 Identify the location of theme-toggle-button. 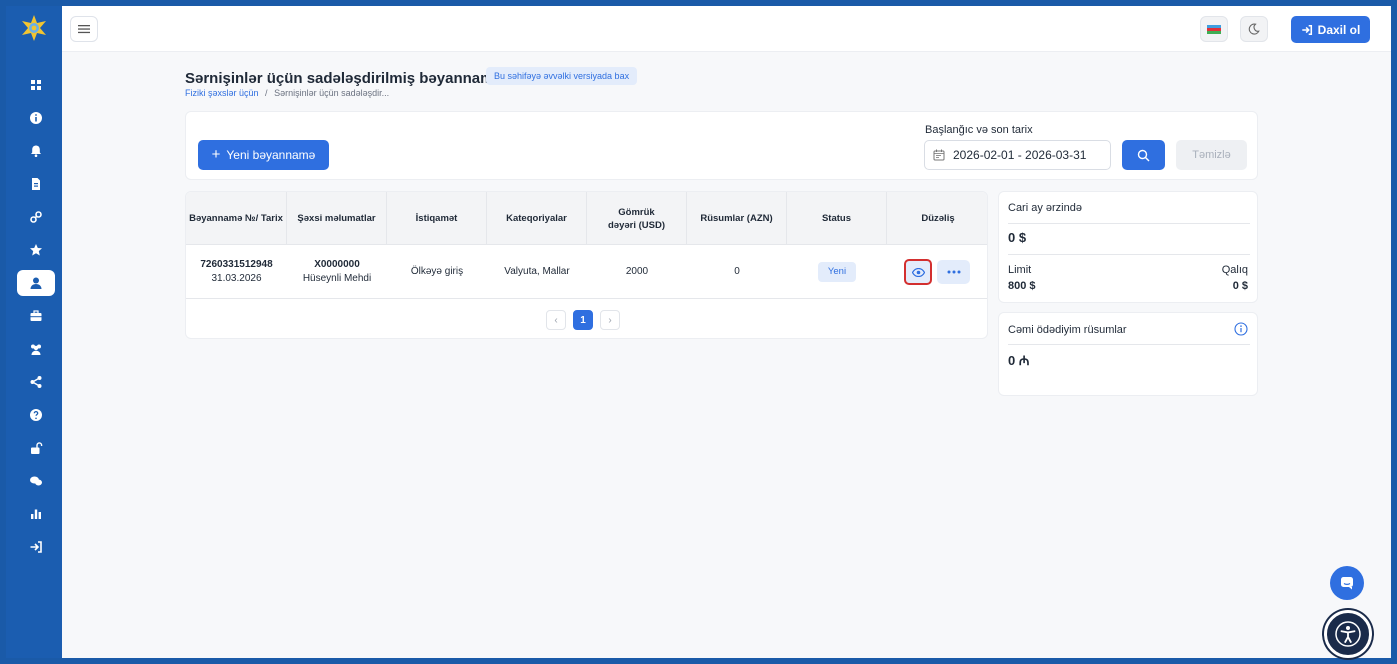
(1254, 29).